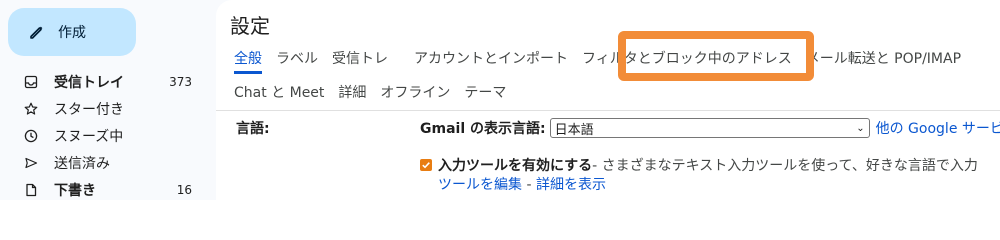 This screenshot has width=1000, height=240. Describe the element at coordinates (250, 26) in the screenshot. I see `page-title: 設定` at that location.